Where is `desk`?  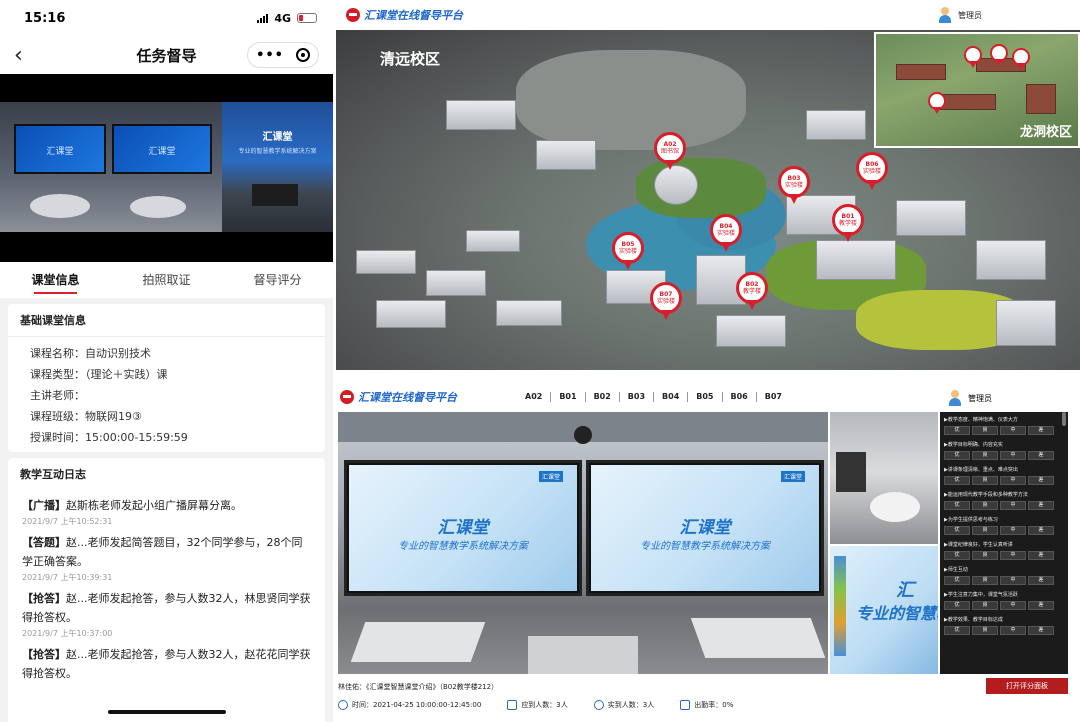
desk is located at coordinates (758, 638).